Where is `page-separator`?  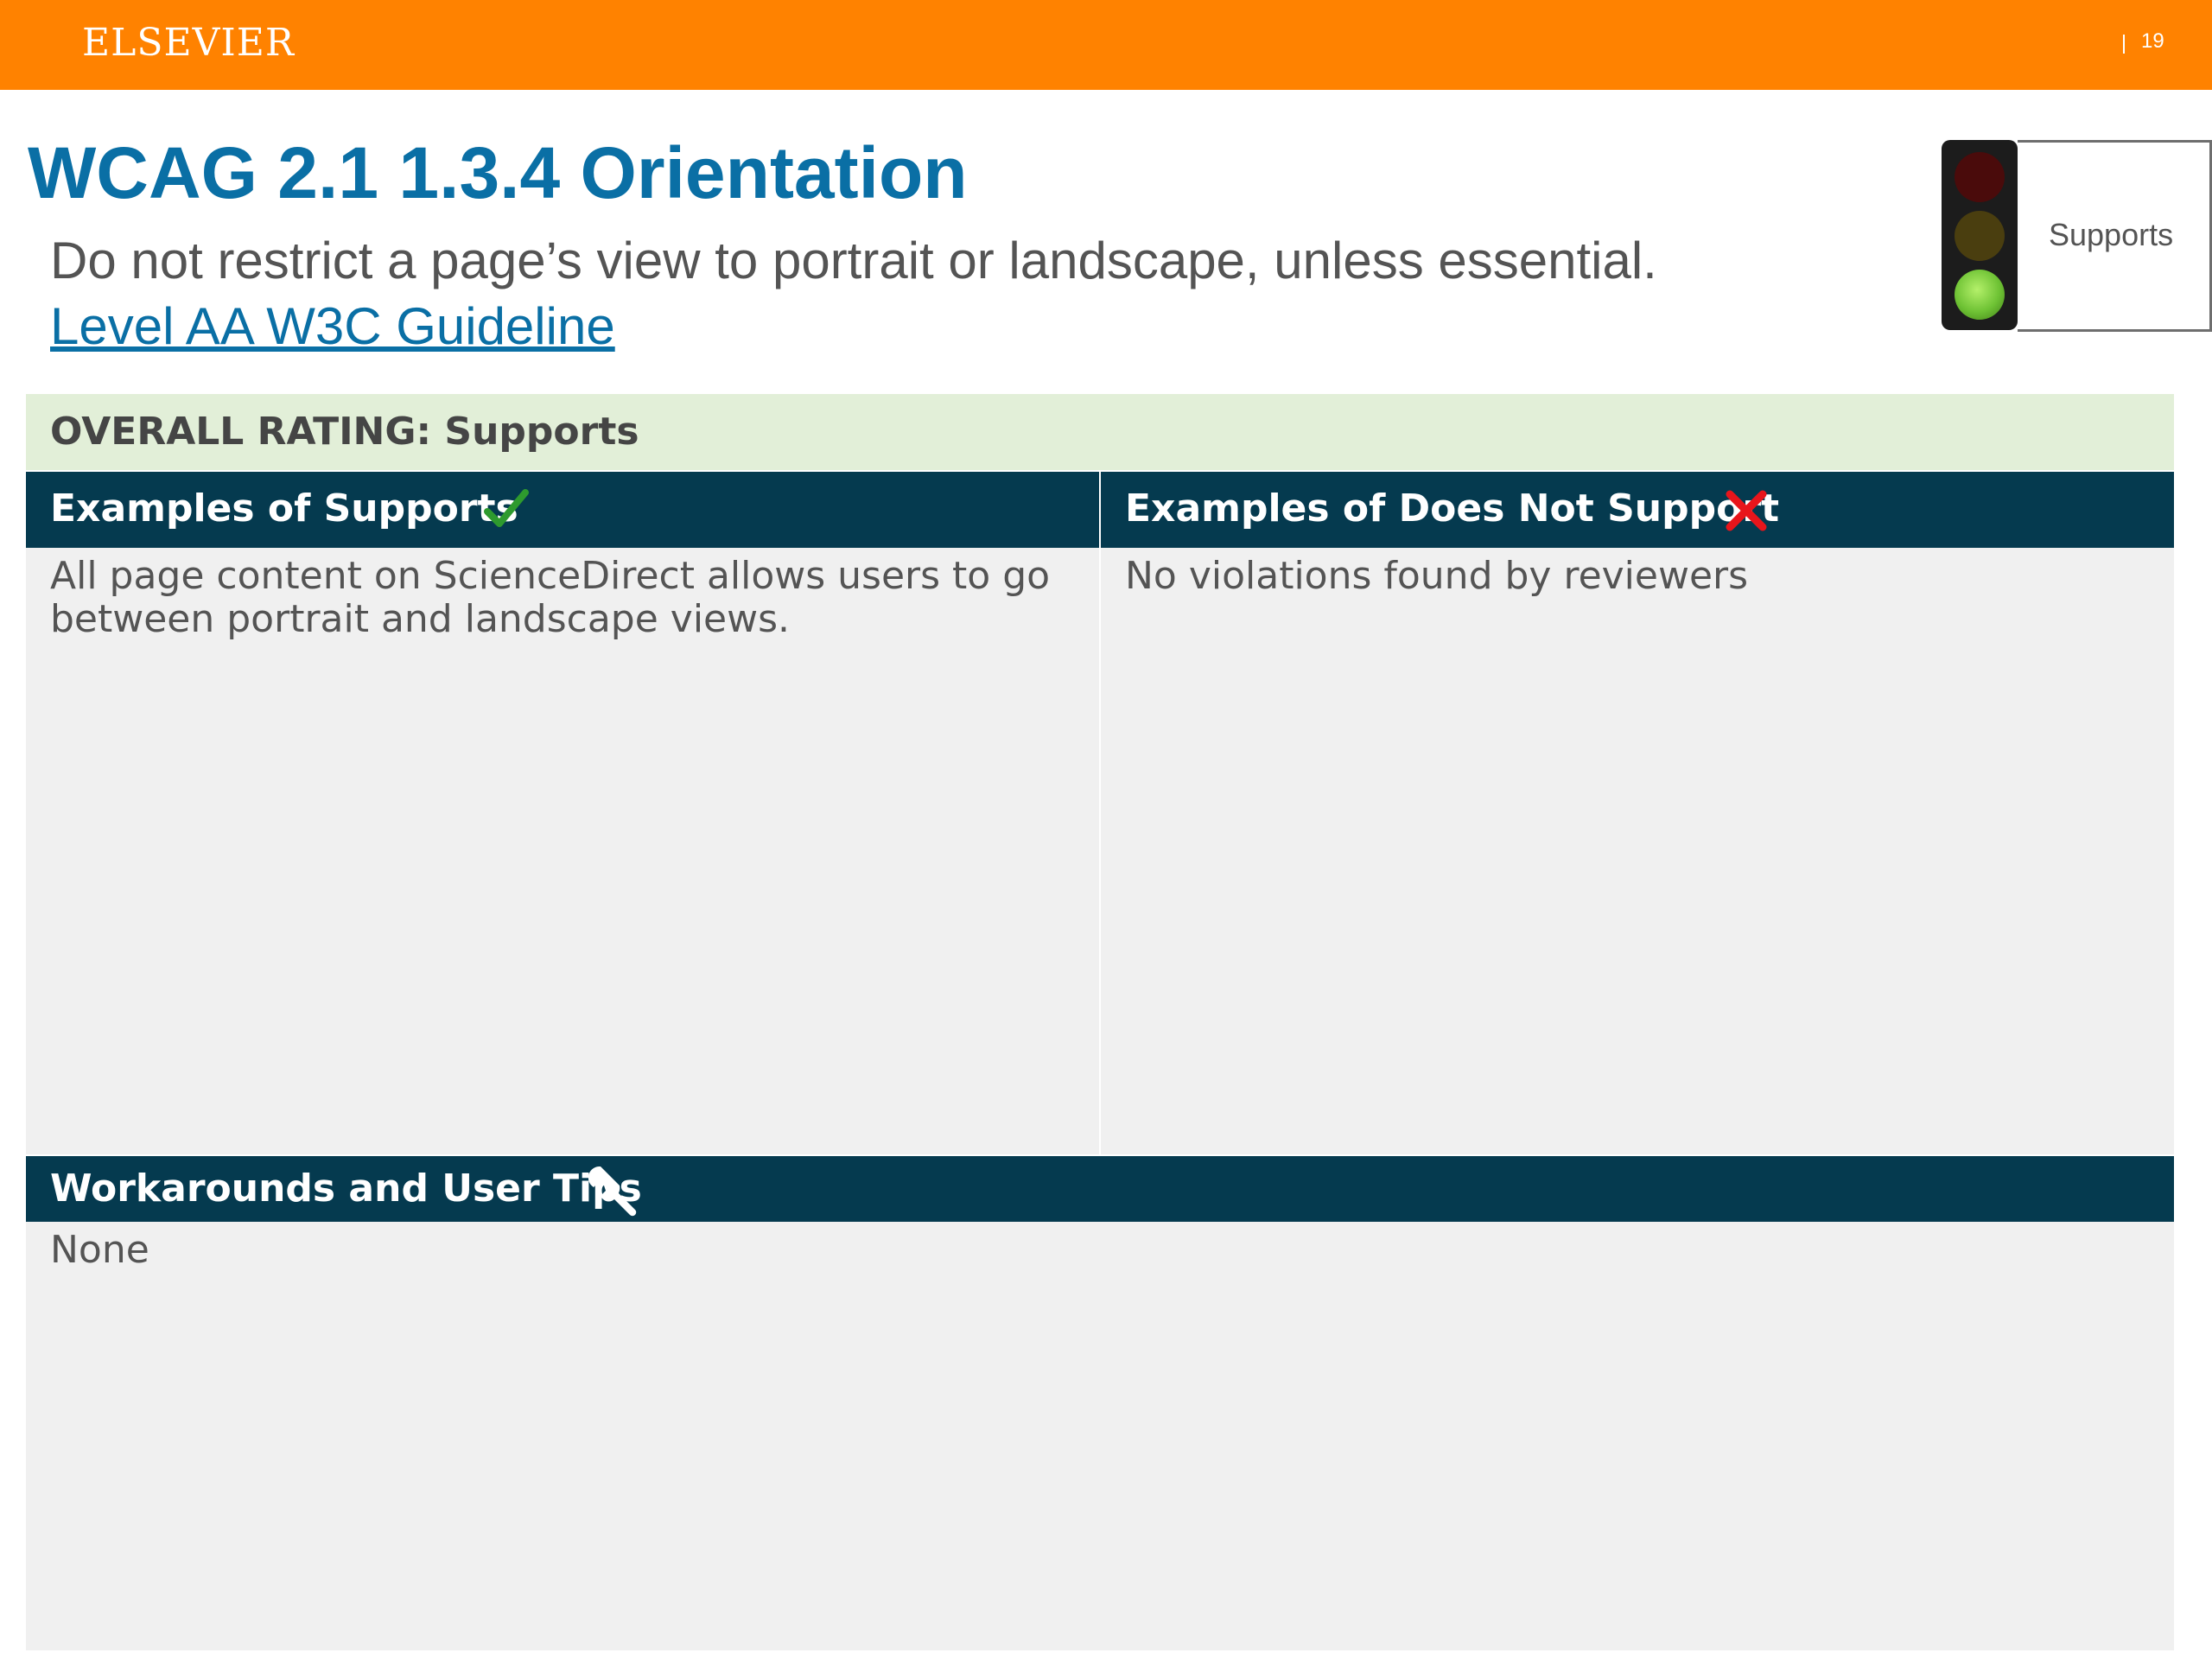
page-separator is located at coordinates (2124, 44).